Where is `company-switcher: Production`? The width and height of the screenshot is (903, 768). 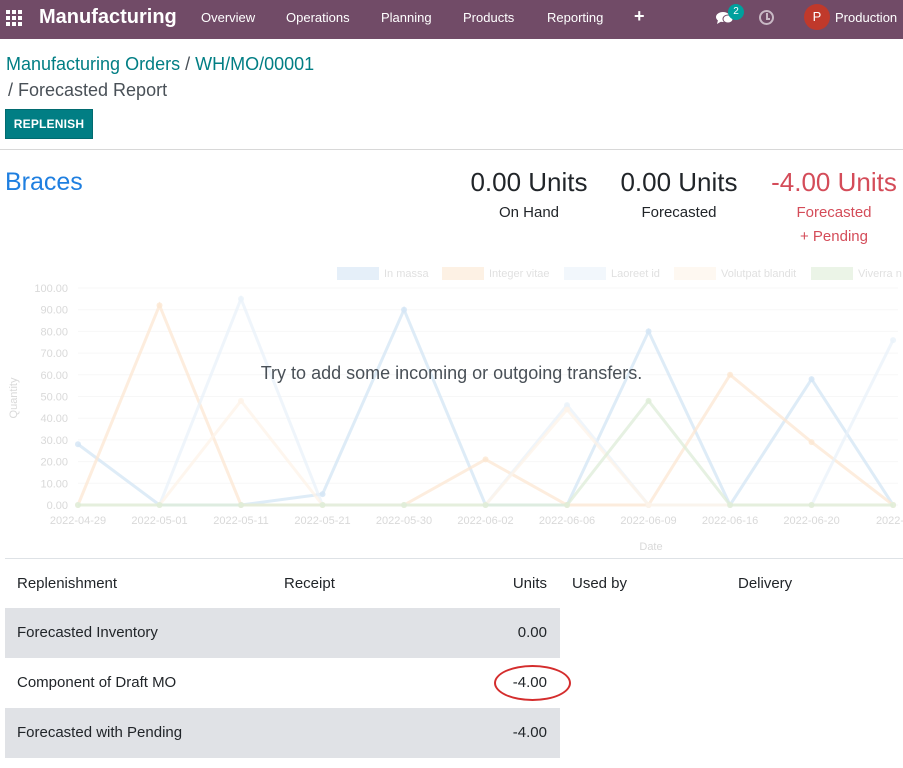 company-switcher: Production is located at coordinates (866, 18).